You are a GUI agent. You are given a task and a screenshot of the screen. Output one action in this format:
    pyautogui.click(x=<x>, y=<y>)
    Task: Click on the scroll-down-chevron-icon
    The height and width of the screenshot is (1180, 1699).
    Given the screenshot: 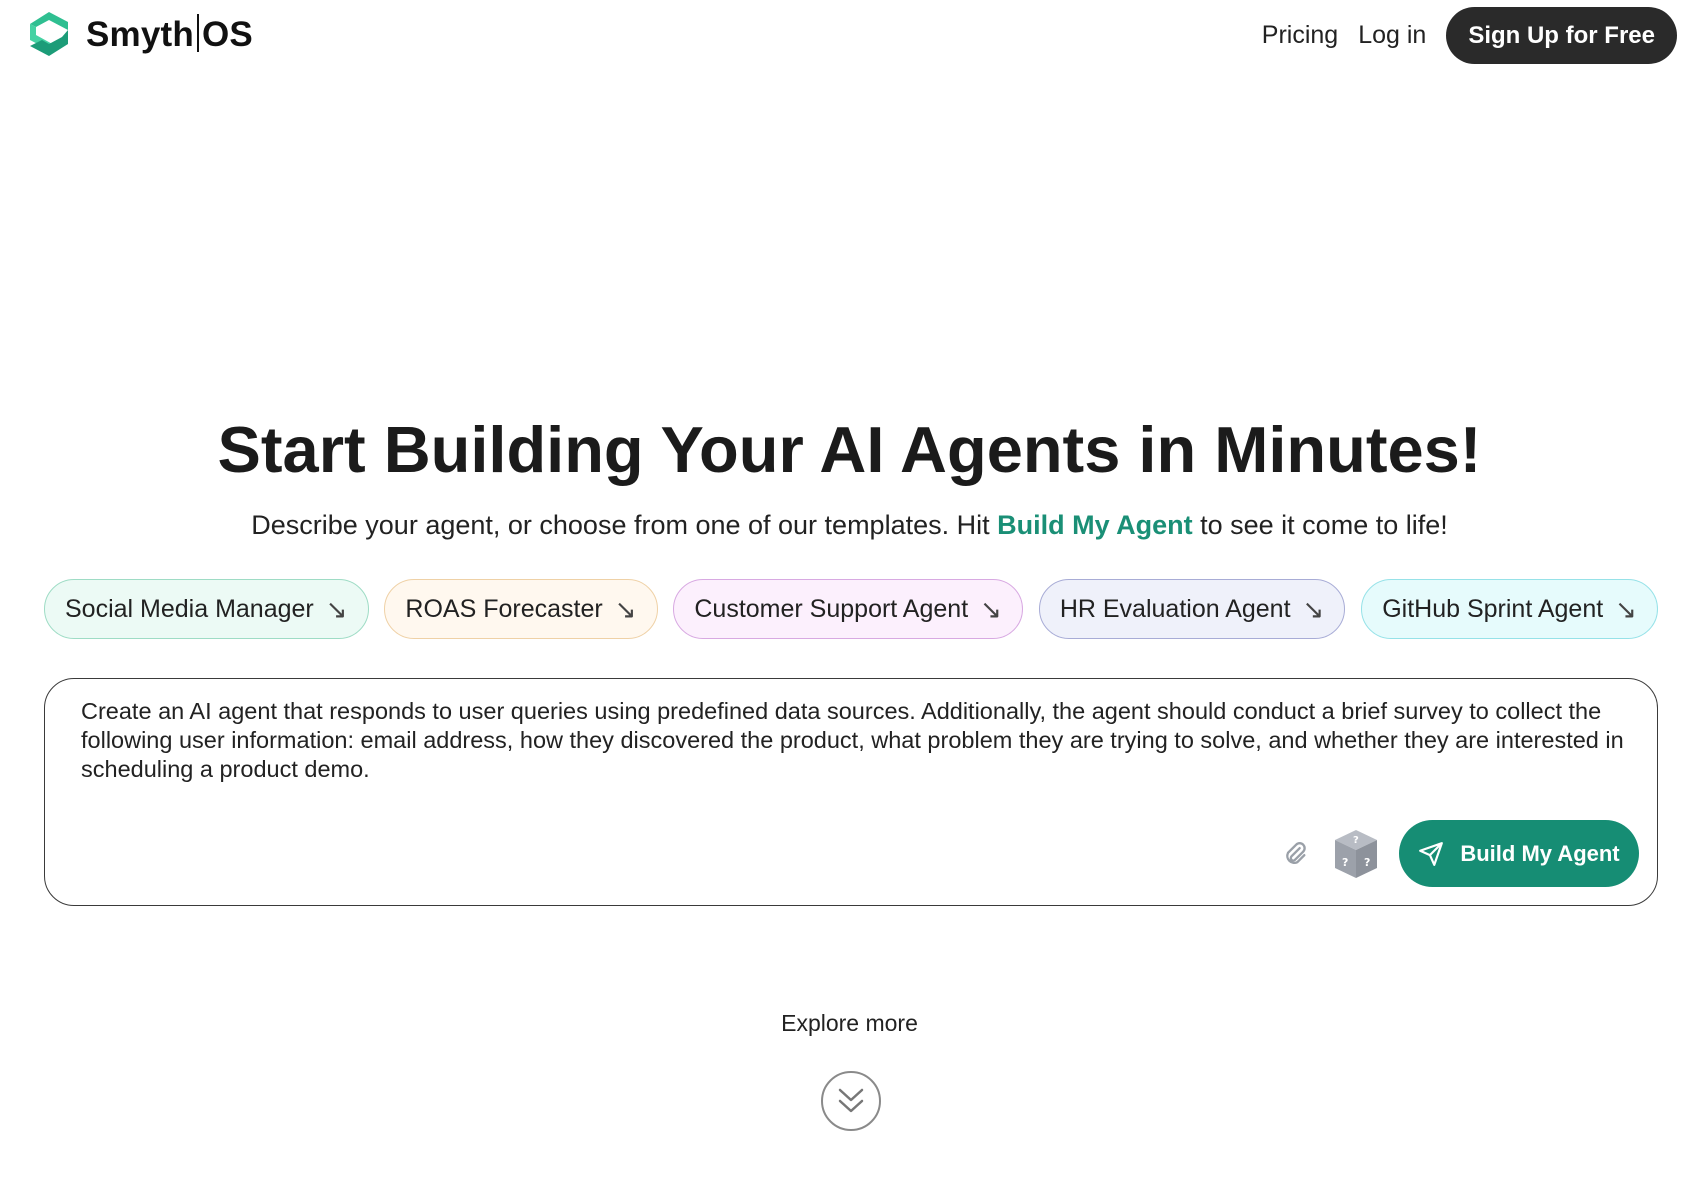 What is the action you would take?
    pyautogui.click(x=851, y=1101)
    